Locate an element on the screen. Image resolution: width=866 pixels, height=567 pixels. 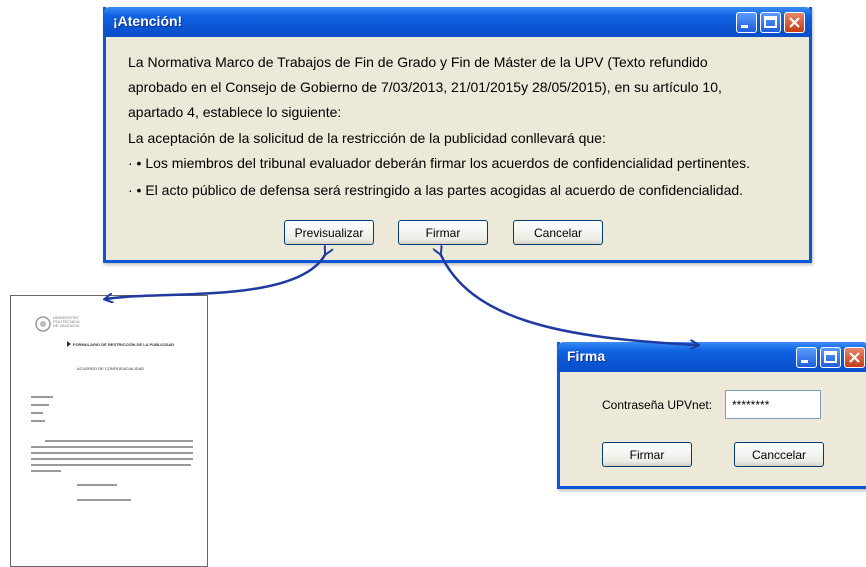
password-input is located at coordinates (773, 404).